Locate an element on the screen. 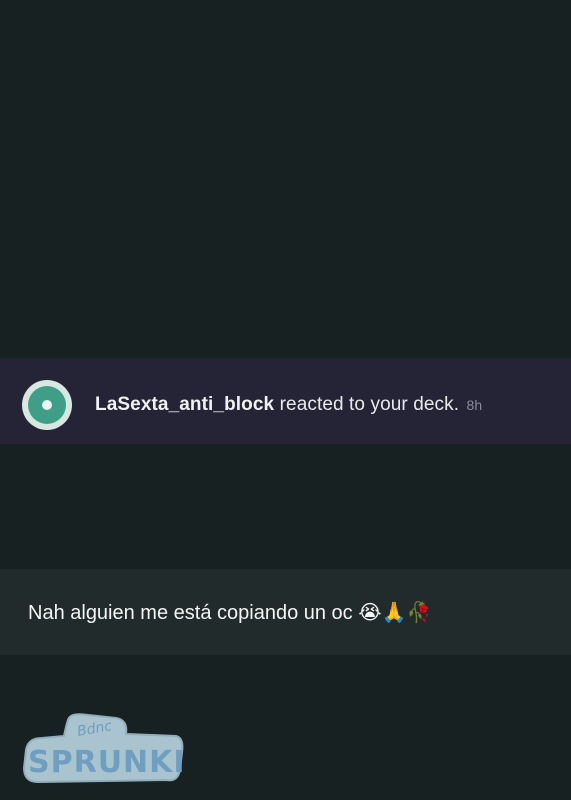  sprunki-sticker: Bdnc SPRUNKI is located at coordinates (102, 751).